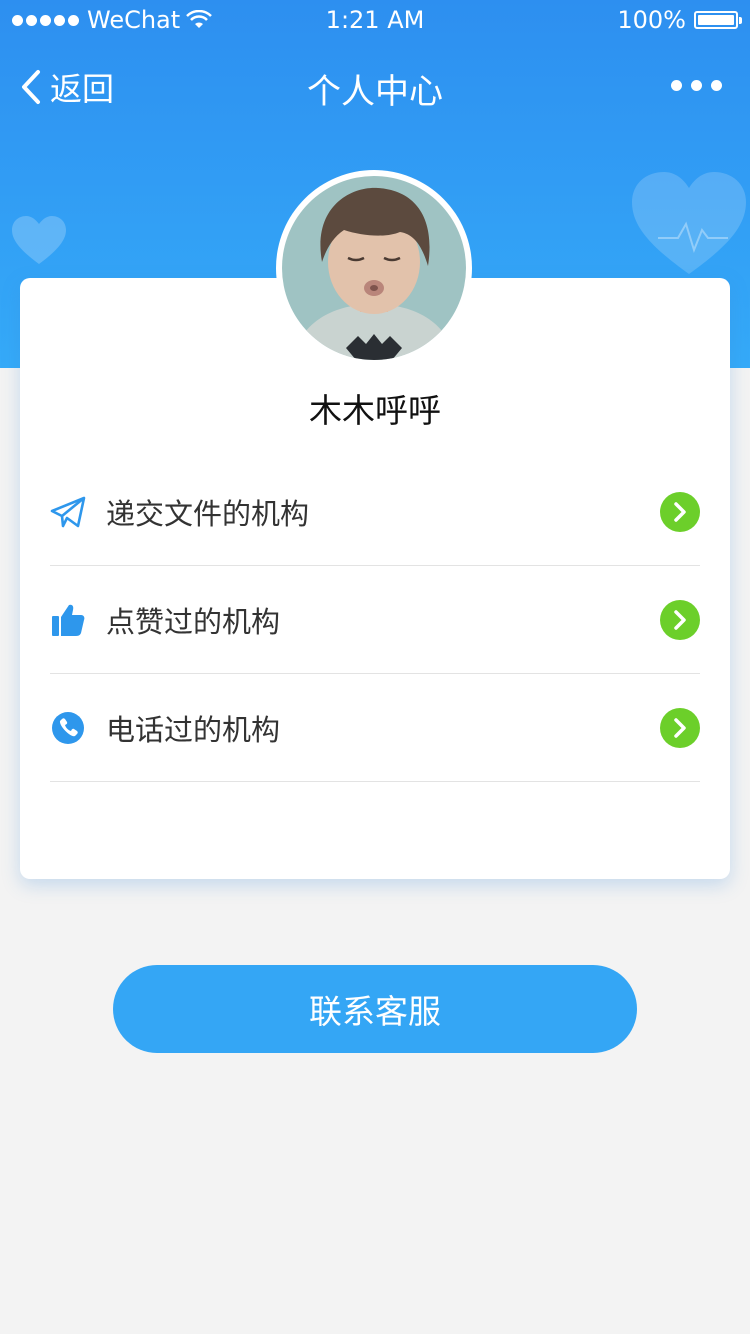  I want to click on avatar, so click(374, 268).